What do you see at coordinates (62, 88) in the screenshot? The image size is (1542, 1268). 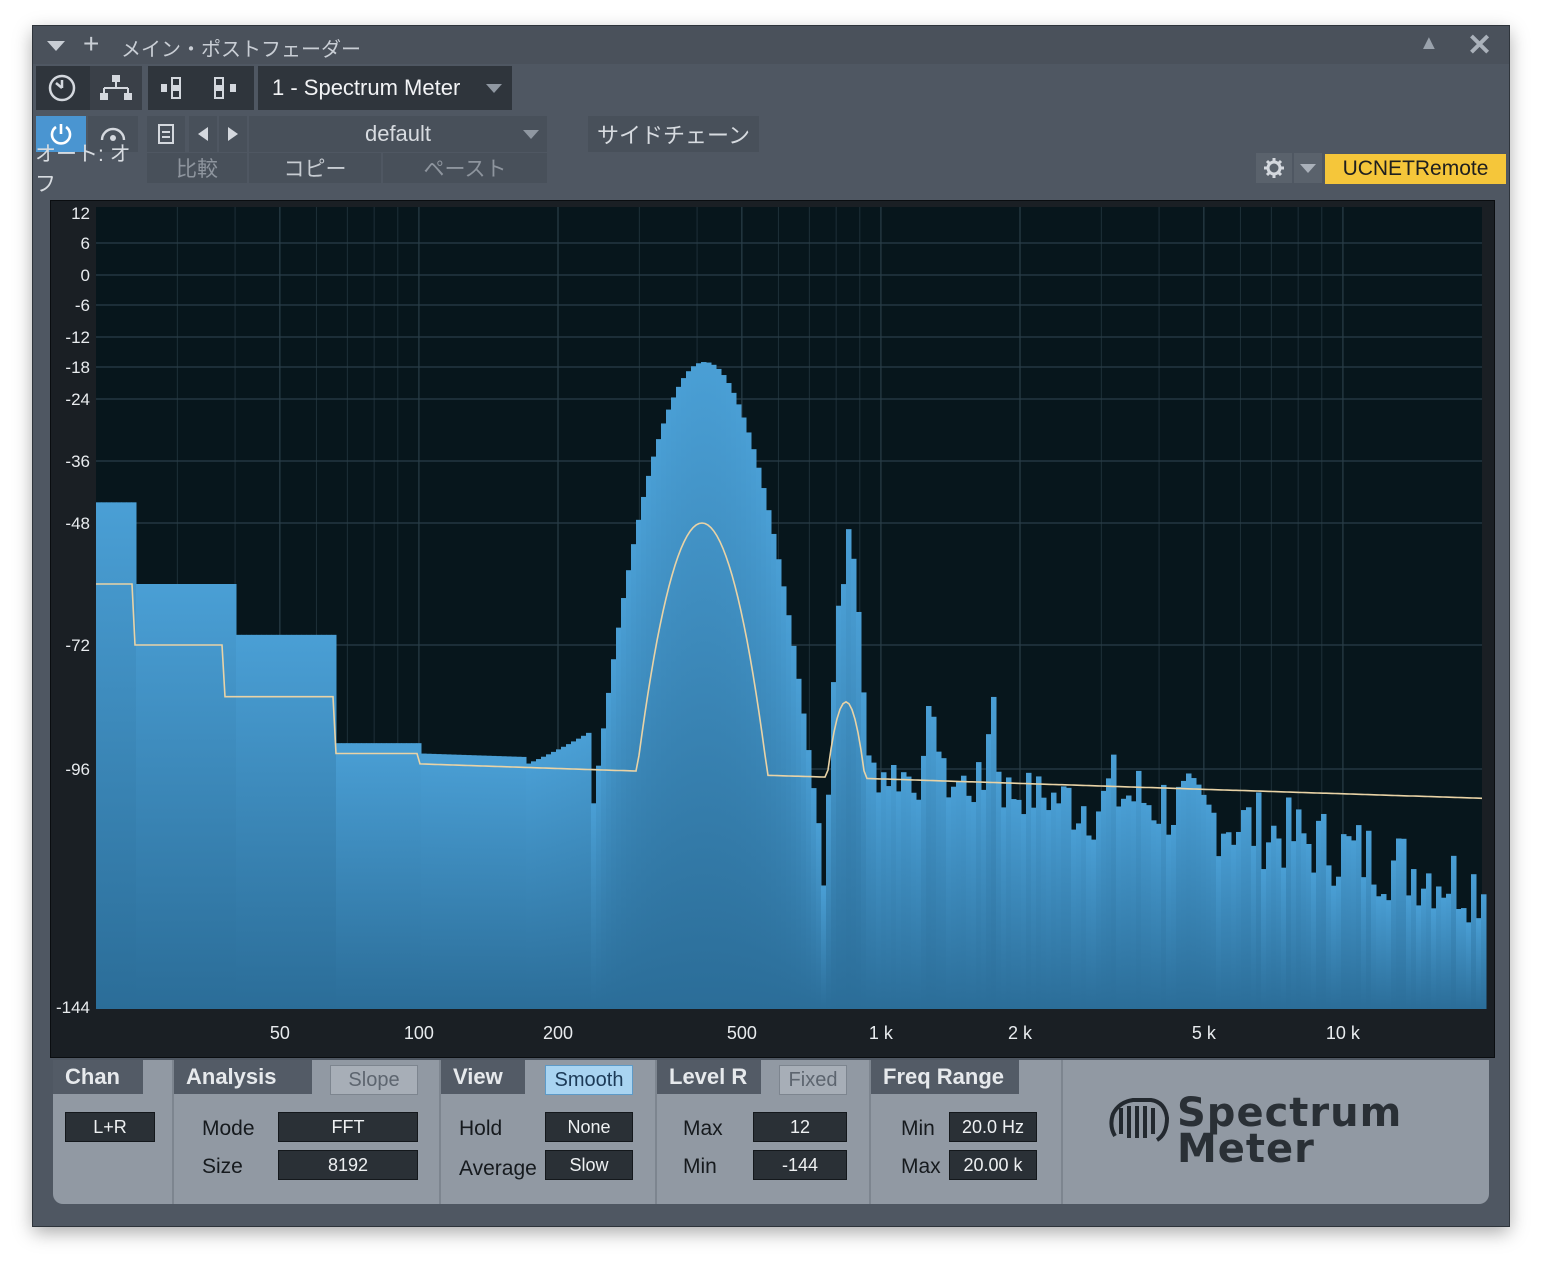 I see `clock-icon` at bounding box center [62, 88].